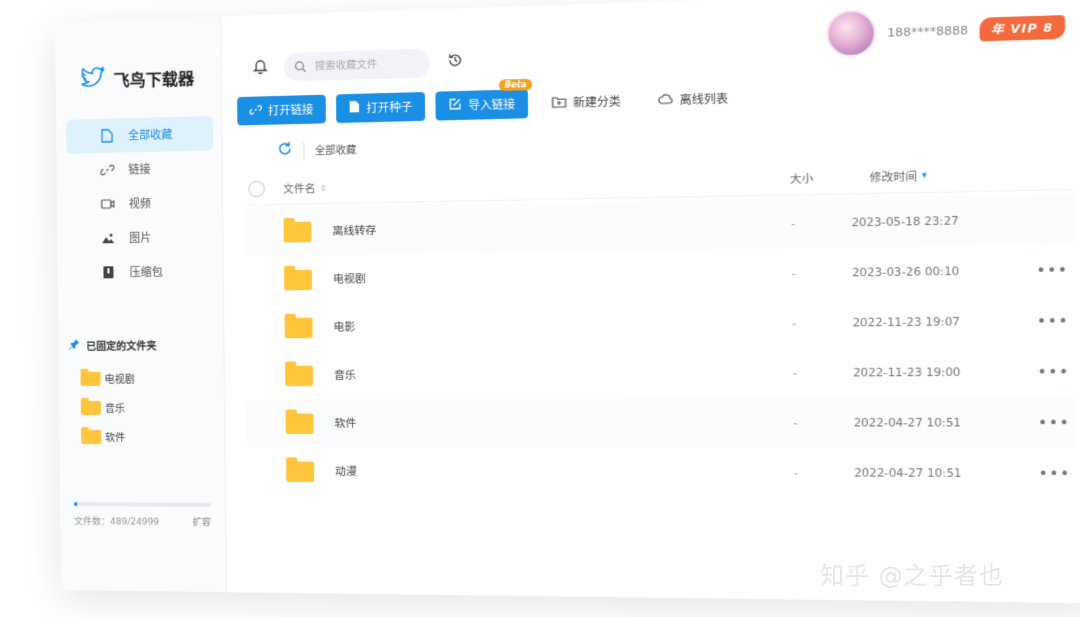  I want to click on pinned-folder-music: 音乐, so click(108, 407).